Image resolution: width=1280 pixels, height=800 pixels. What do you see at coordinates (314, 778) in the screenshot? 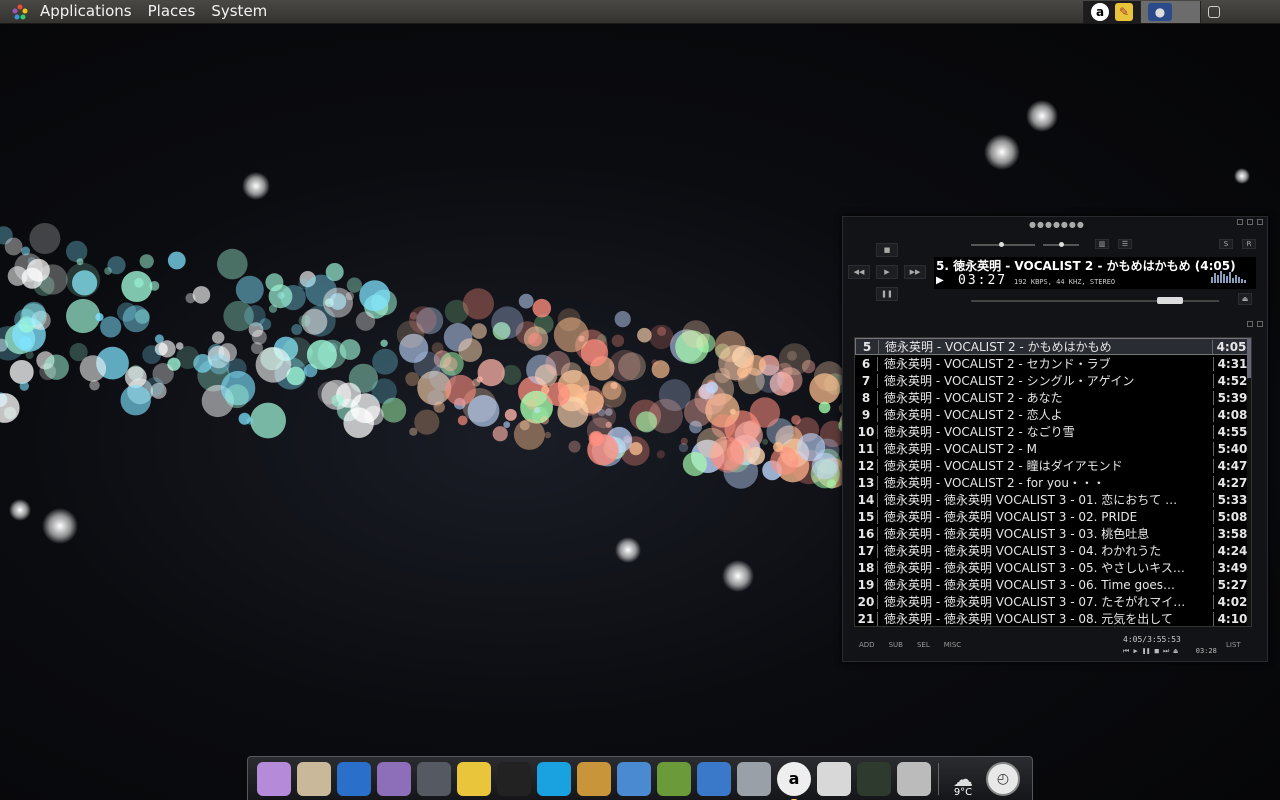
I see `file-manager-icon` at bounding box center [314, 778].